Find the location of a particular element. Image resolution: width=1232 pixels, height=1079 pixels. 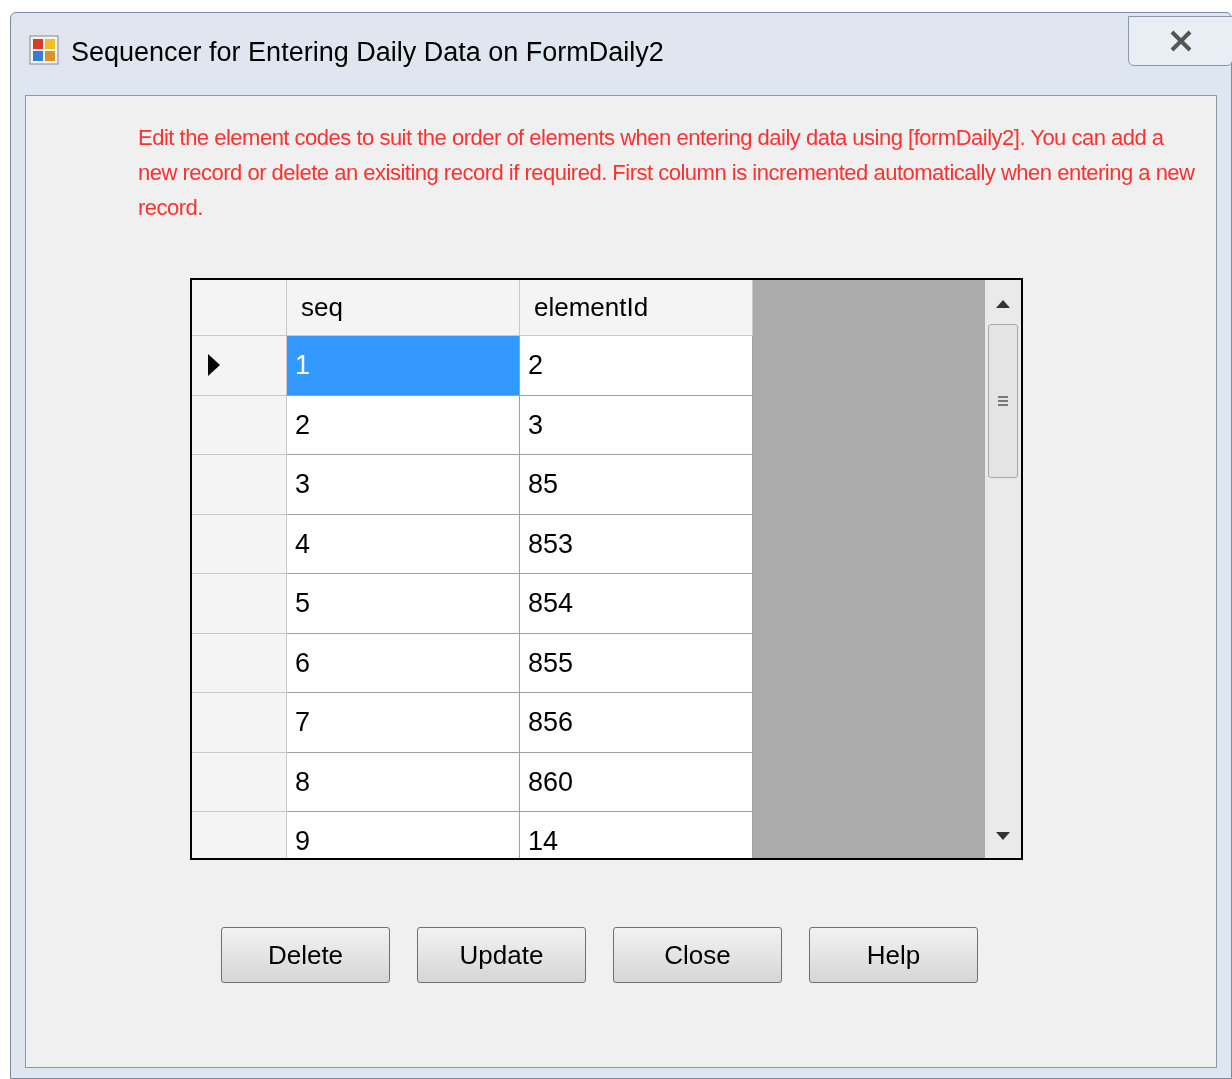

table-cell: 6 is located at coordinates (403, 663).